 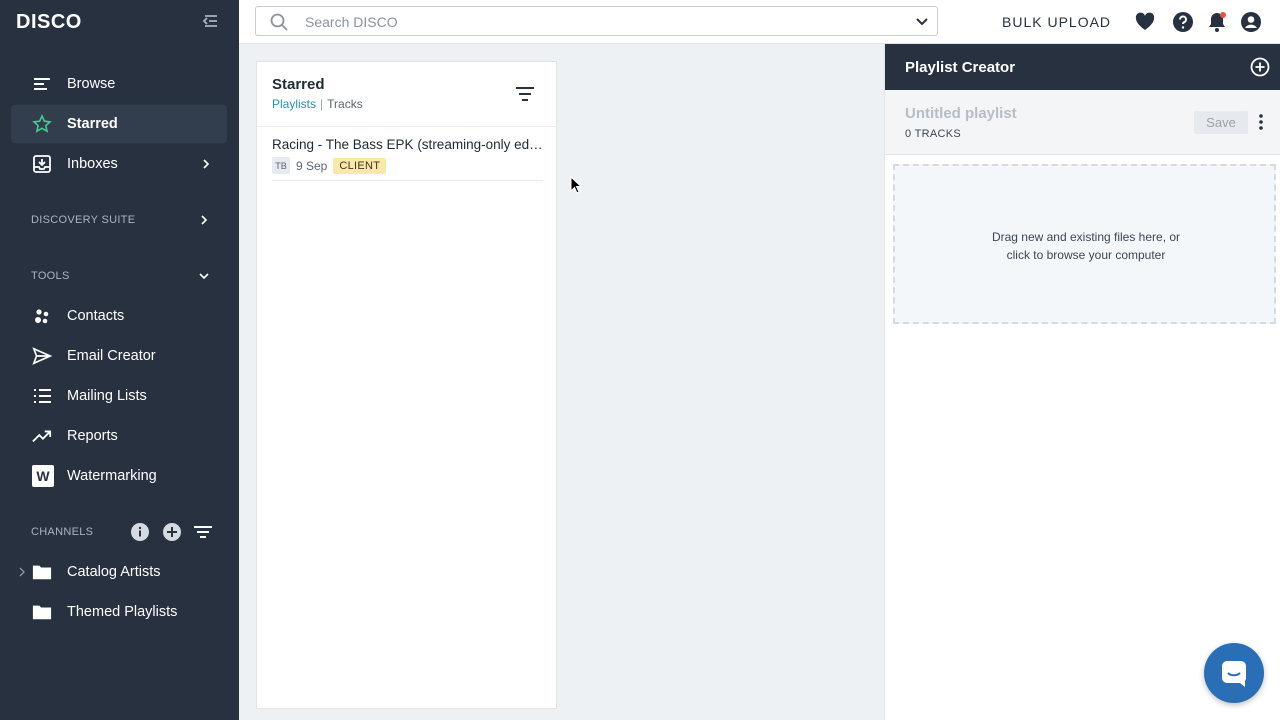 I want to click on chat-support-button, so click(x=1234, y=673).